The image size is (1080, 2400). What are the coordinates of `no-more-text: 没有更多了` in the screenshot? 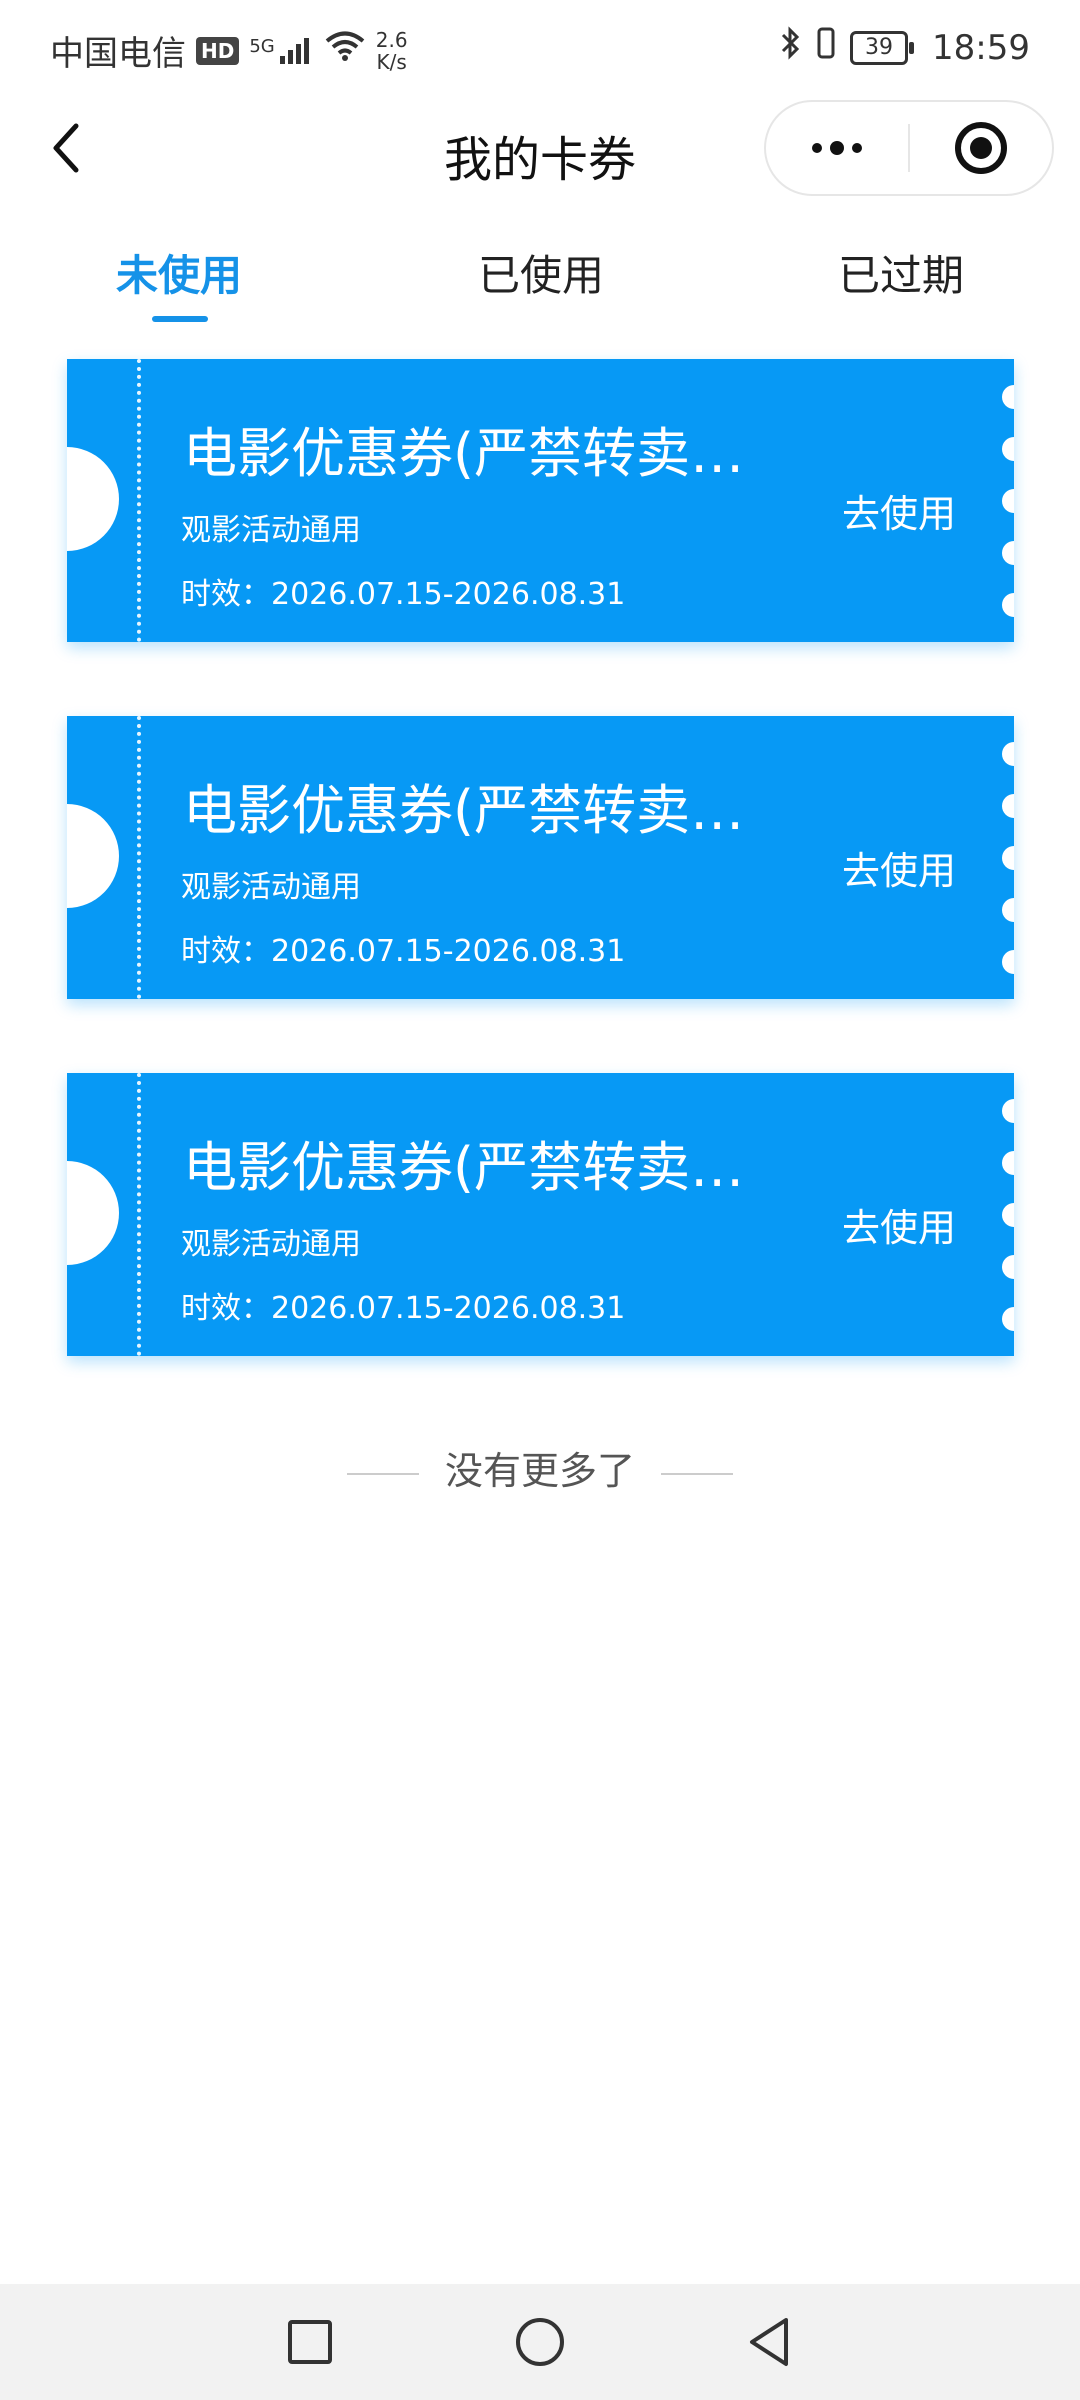 It's located at (539, 1471).